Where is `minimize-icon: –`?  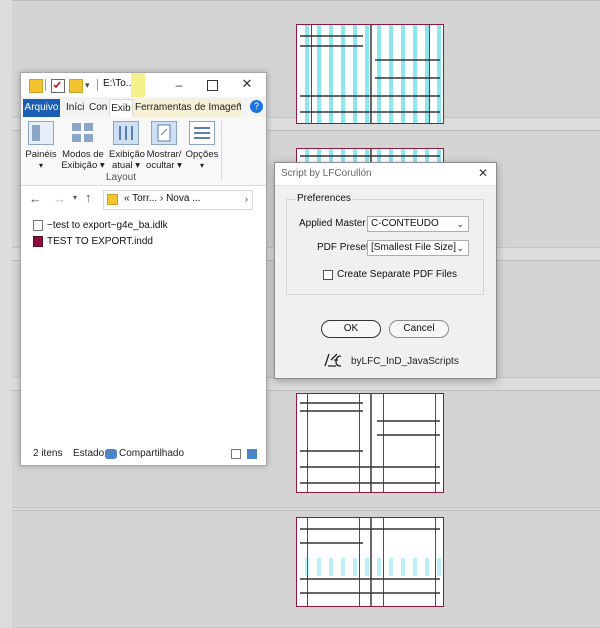
minimize-icon: – is located at coordinates (179, 85).